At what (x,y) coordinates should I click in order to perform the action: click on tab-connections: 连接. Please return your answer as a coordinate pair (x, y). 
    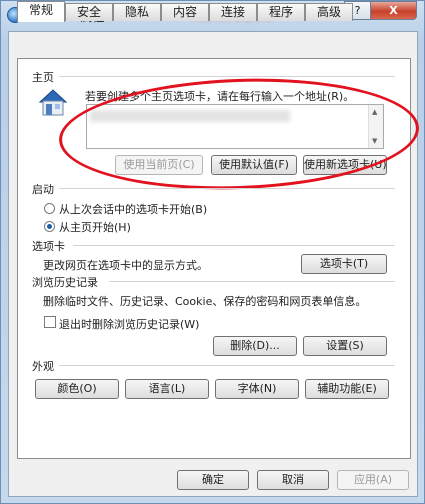
    Looking at the image, I should click on (233, 12).